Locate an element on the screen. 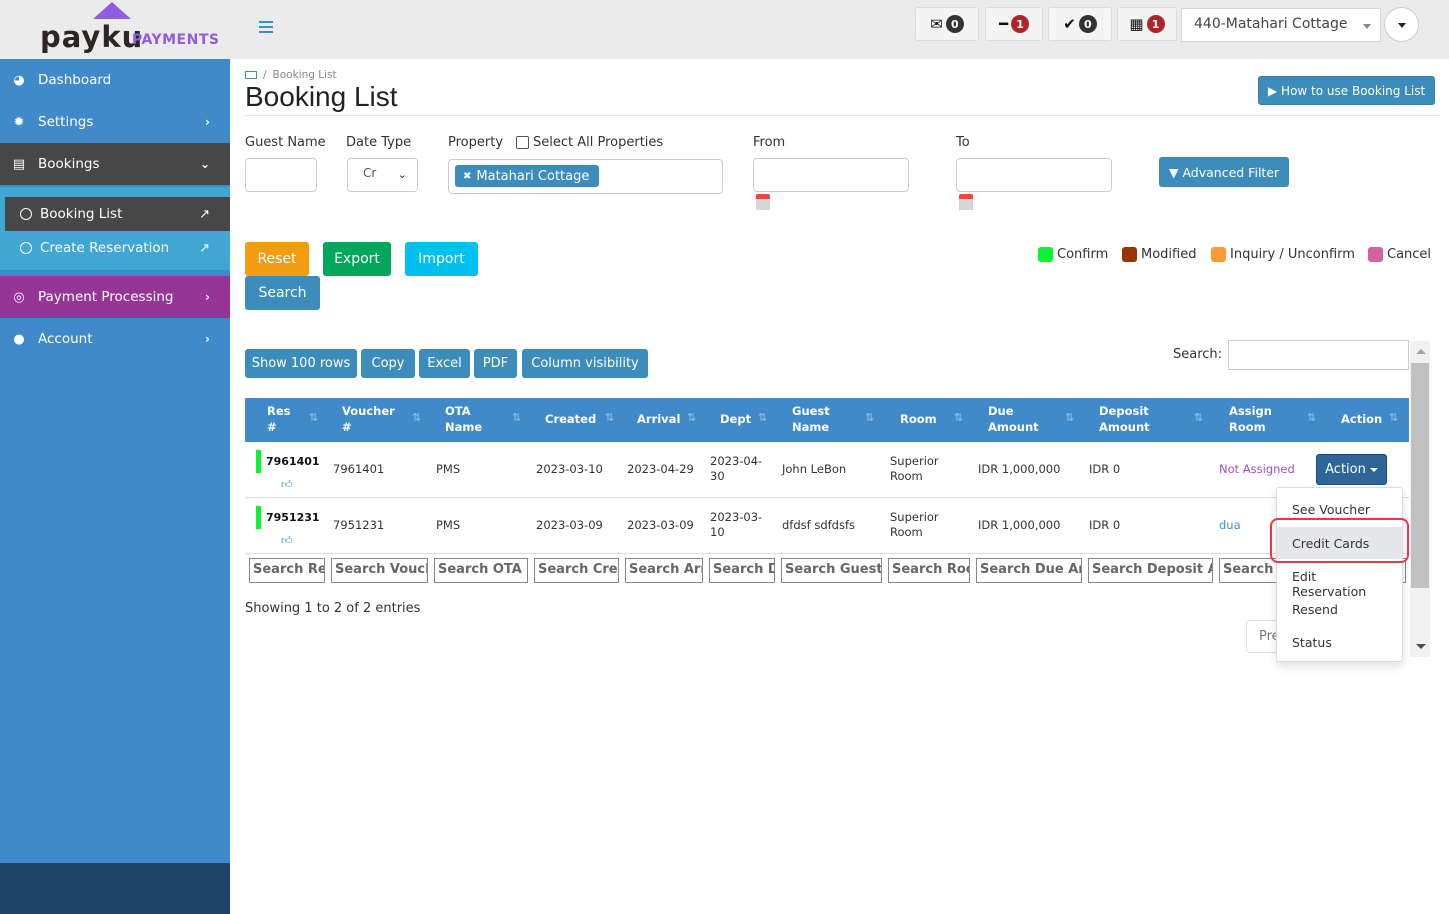 This screenshot has width=1449, height=914. pdf-button: PDF is located at coordinates (495, 363).